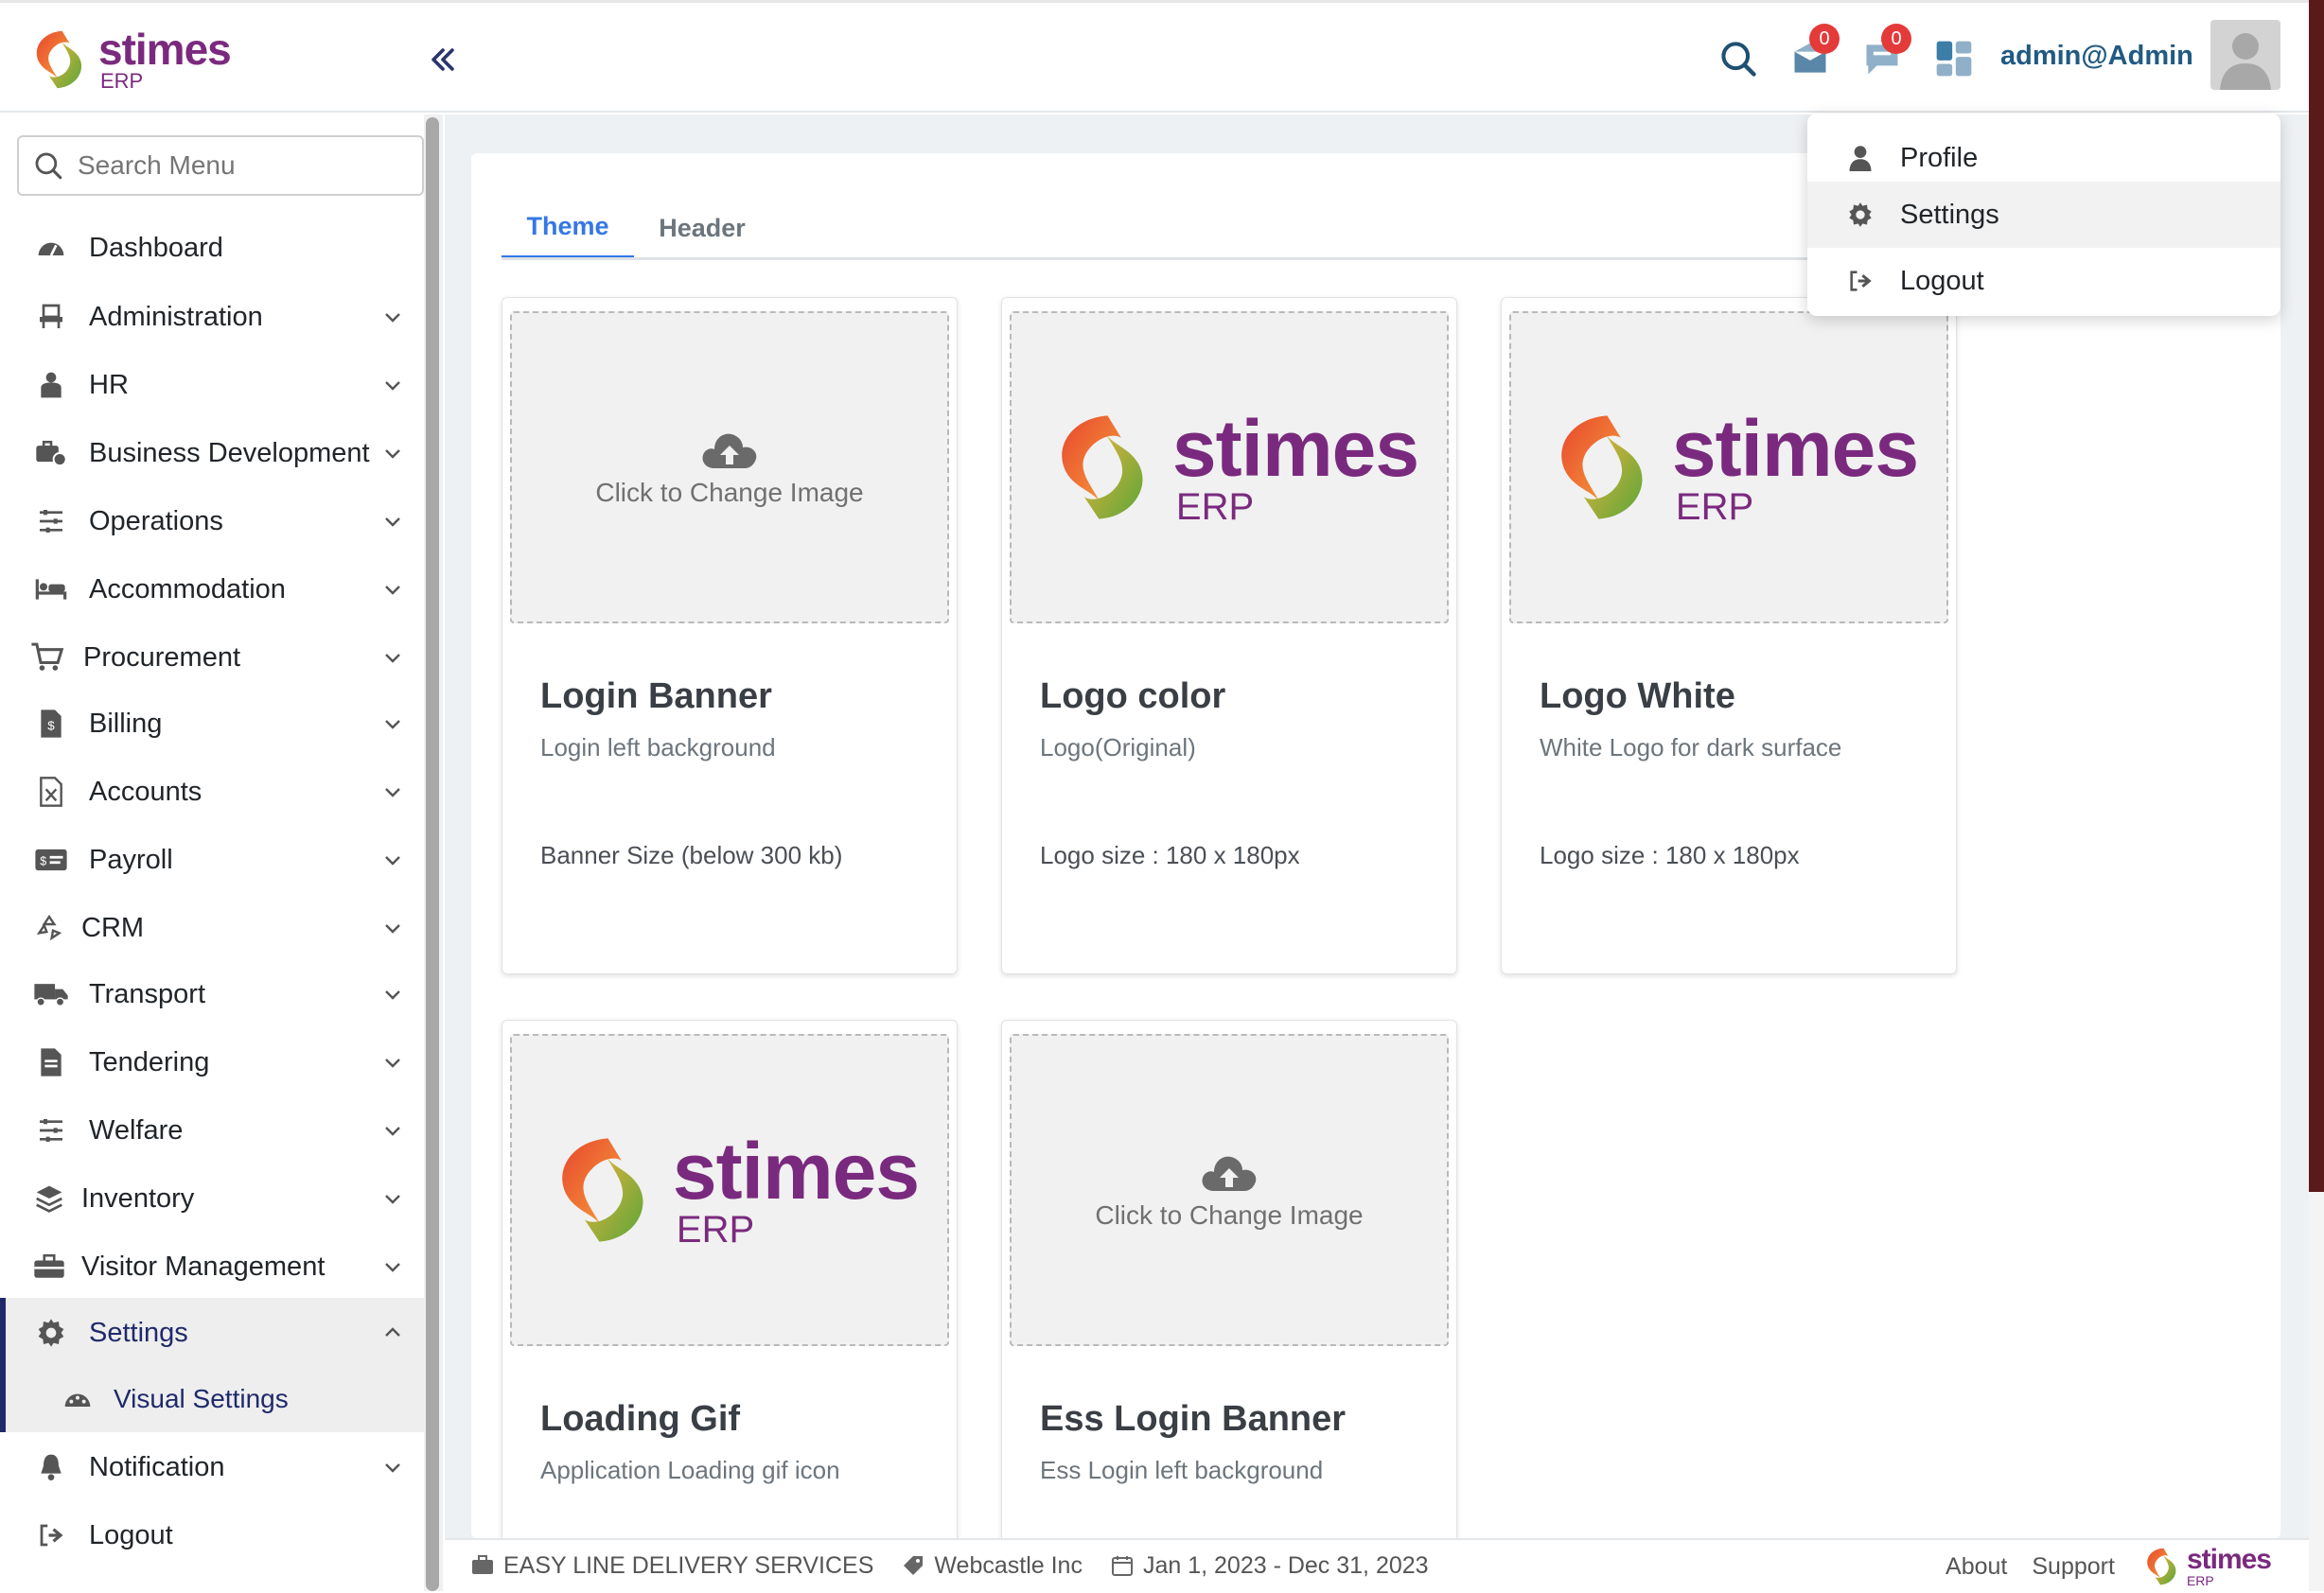 This screenshot has width=2324, height=1593. I want to click on sidebar-subitem-visual-settings: Visual Settings, so click(212, 1399).